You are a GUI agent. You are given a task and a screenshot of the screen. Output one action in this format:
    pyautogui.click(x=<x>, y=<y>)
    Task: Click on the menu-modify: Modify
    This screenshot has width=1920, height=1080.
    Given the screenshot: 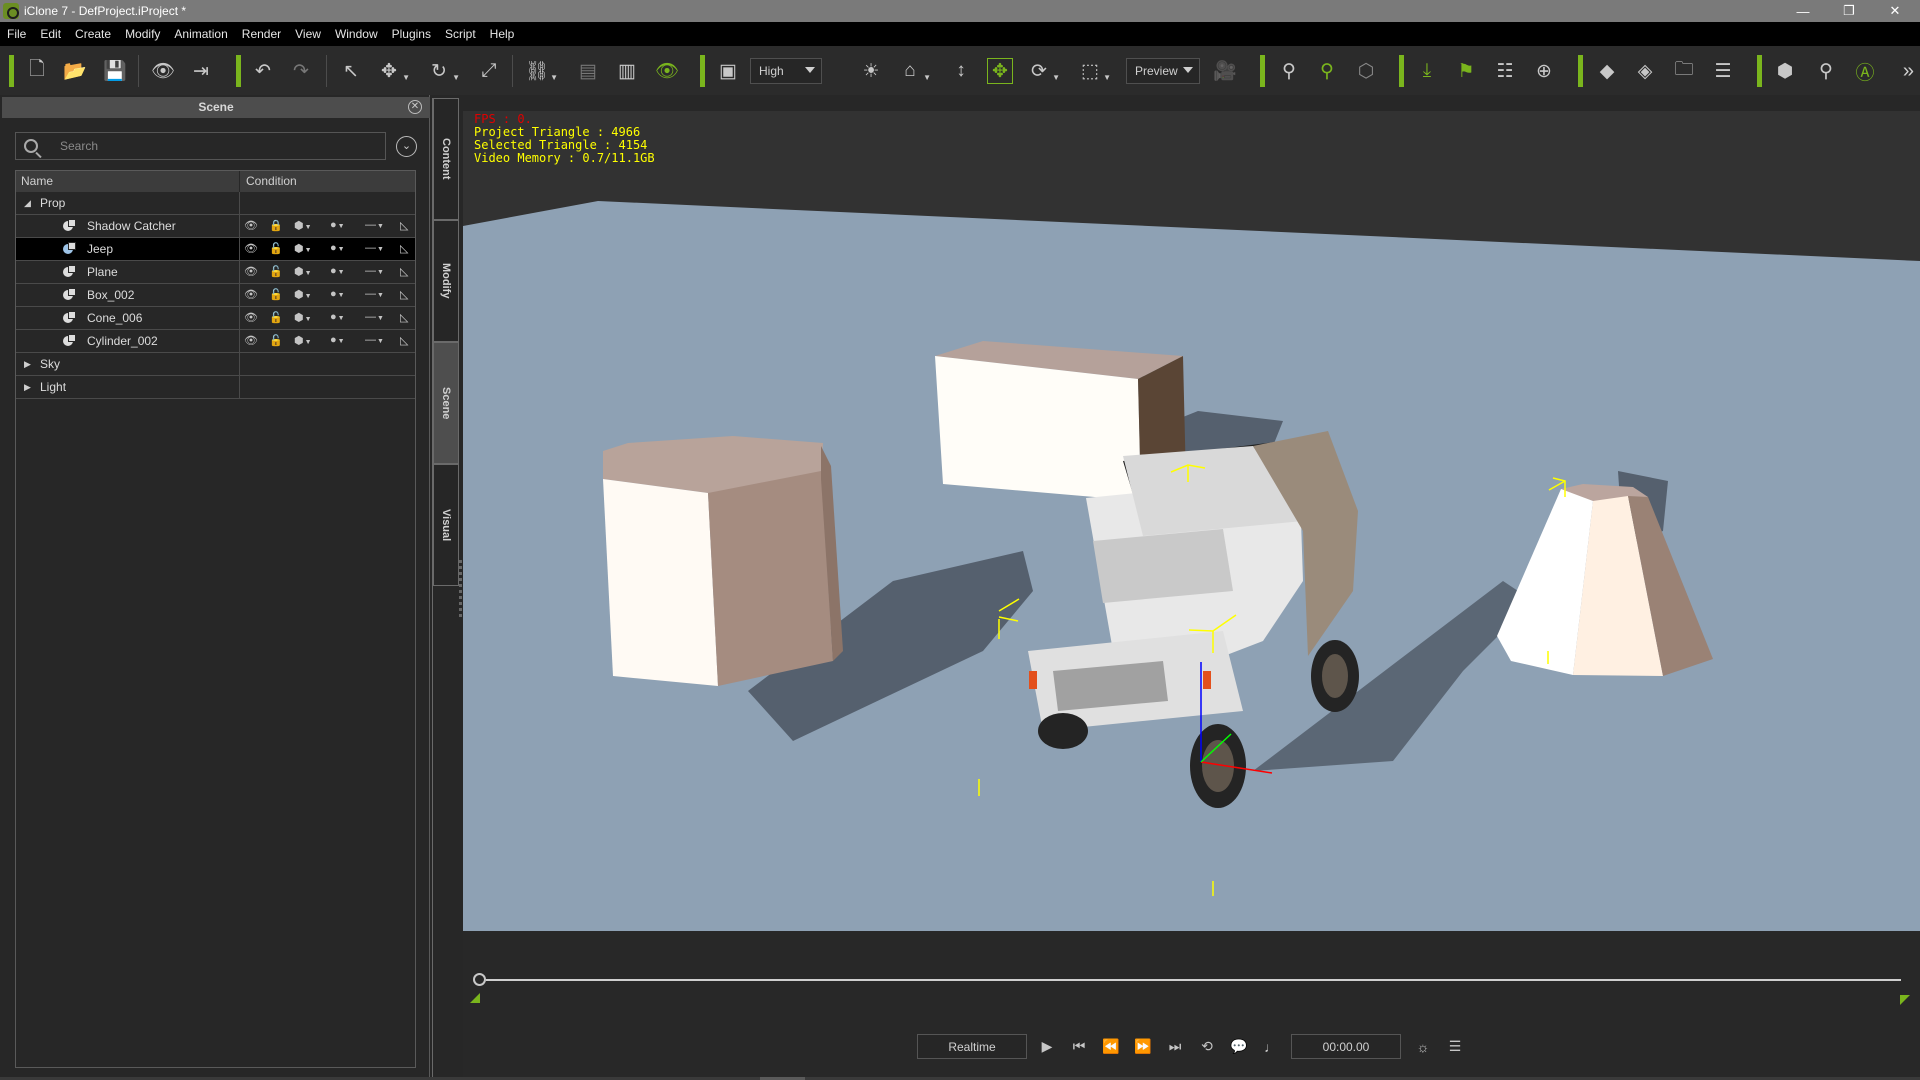 What is the action you would take?
    pyautogui.click(x=142, y=34)
    